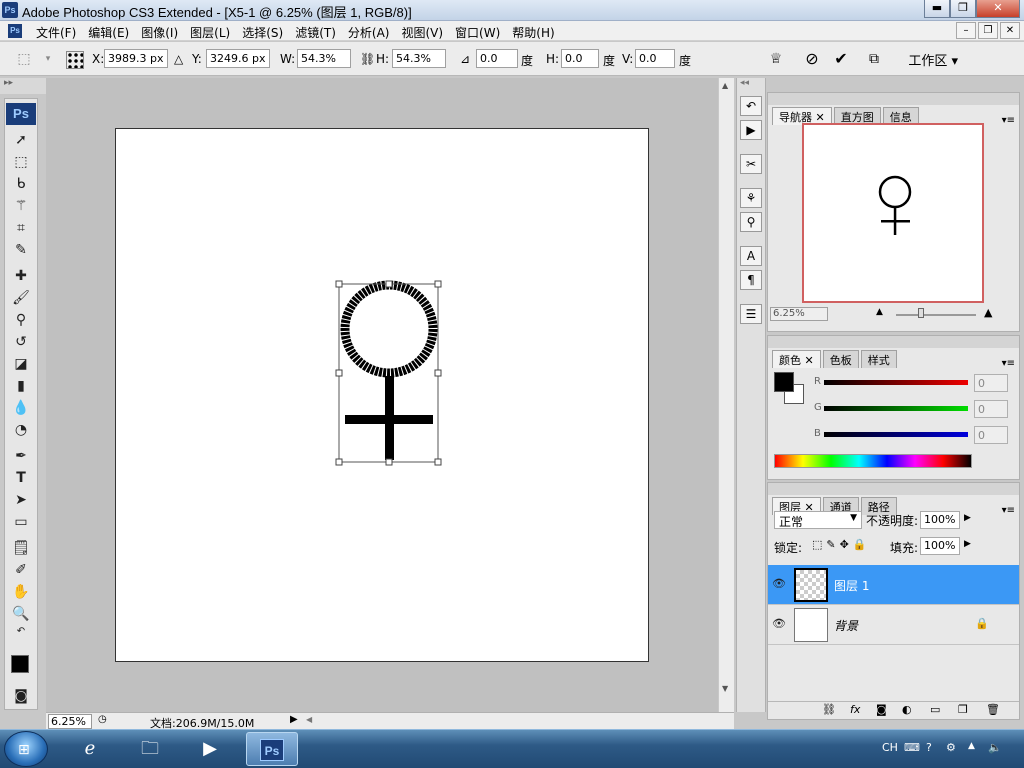  What do you see at coordinates (21, 592) in the screenshot?
I see `hand-tool-icon: ✋` at bounding box center [21, 592].